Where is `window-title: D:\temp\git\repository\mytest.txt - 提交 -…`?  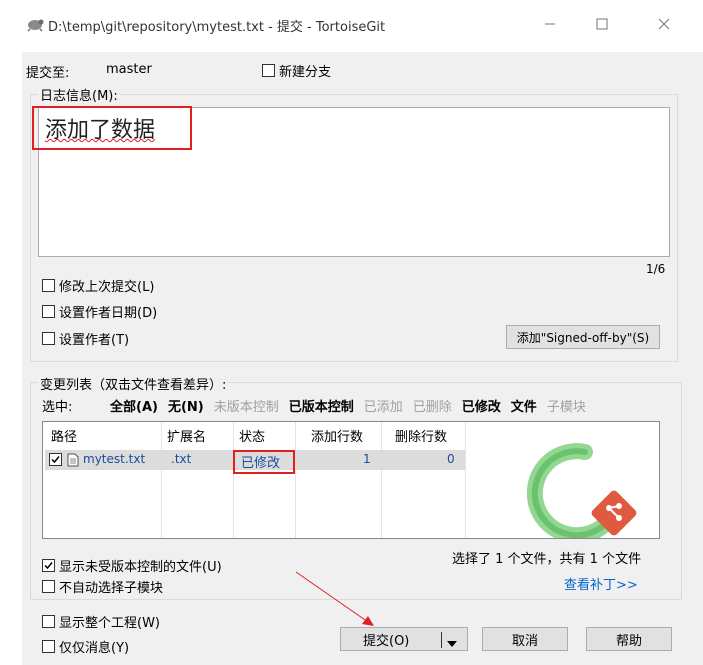
window-title: D:\temp\git\repository\mytest.txt - 提交 -… is located at coordinates (217, 27).